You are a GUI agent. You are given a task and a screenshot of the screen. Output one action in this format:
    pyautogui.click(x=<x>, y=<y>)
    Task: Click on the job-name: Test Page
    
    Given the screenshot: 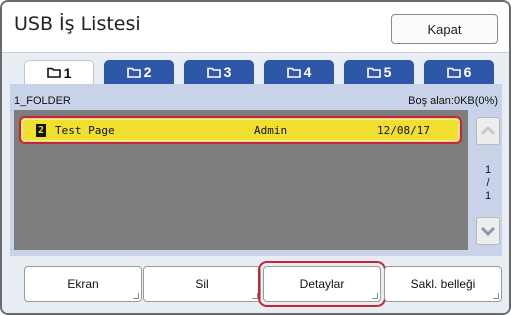 What is the action you would take?
    pyautogui.click(x=85, y=130)
    